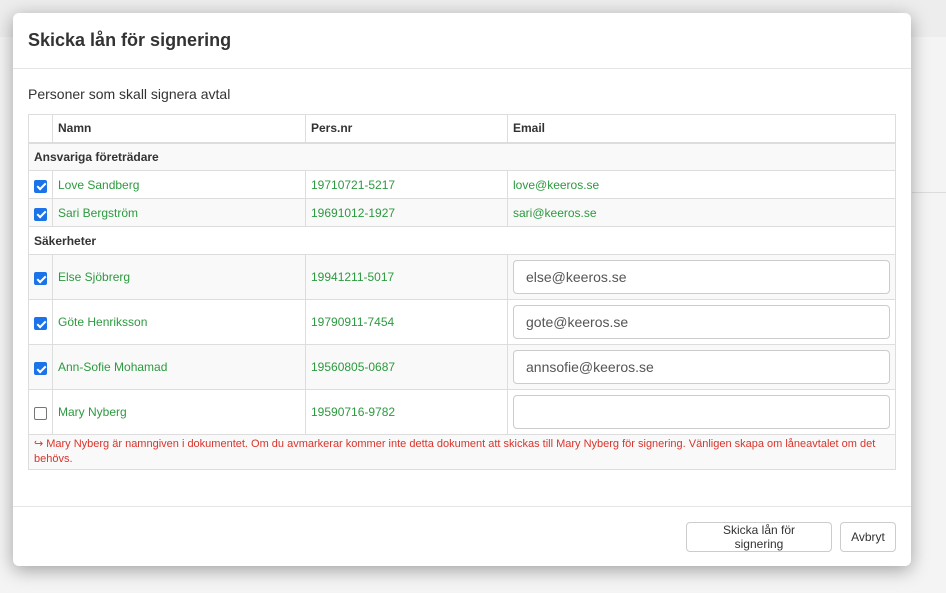  I want to click on signer-pnr: 19560805-0687, so click(406, 367).